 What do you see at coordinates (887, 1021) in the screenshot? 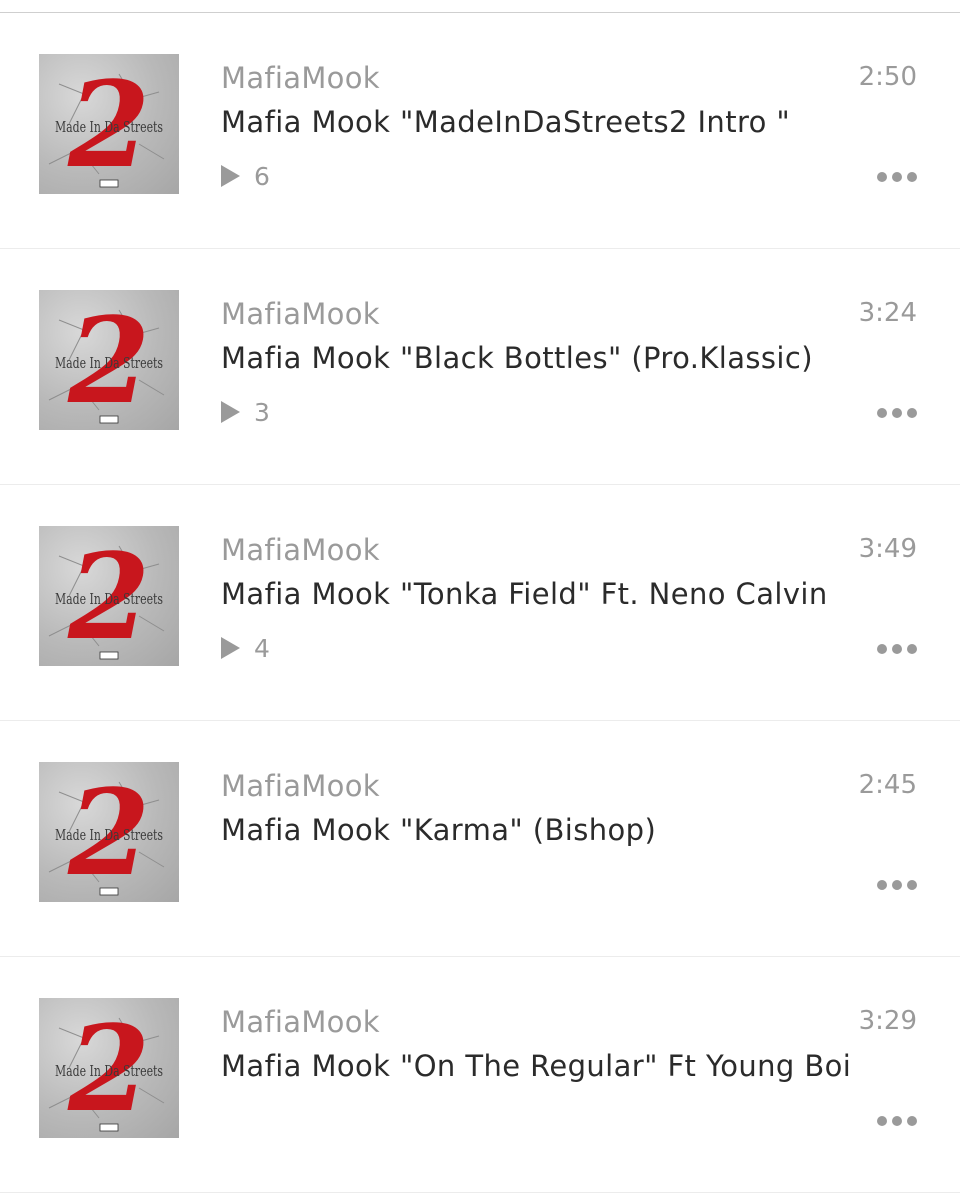
I see `track-duration: 3:29` at bounding box center [887, 1021].